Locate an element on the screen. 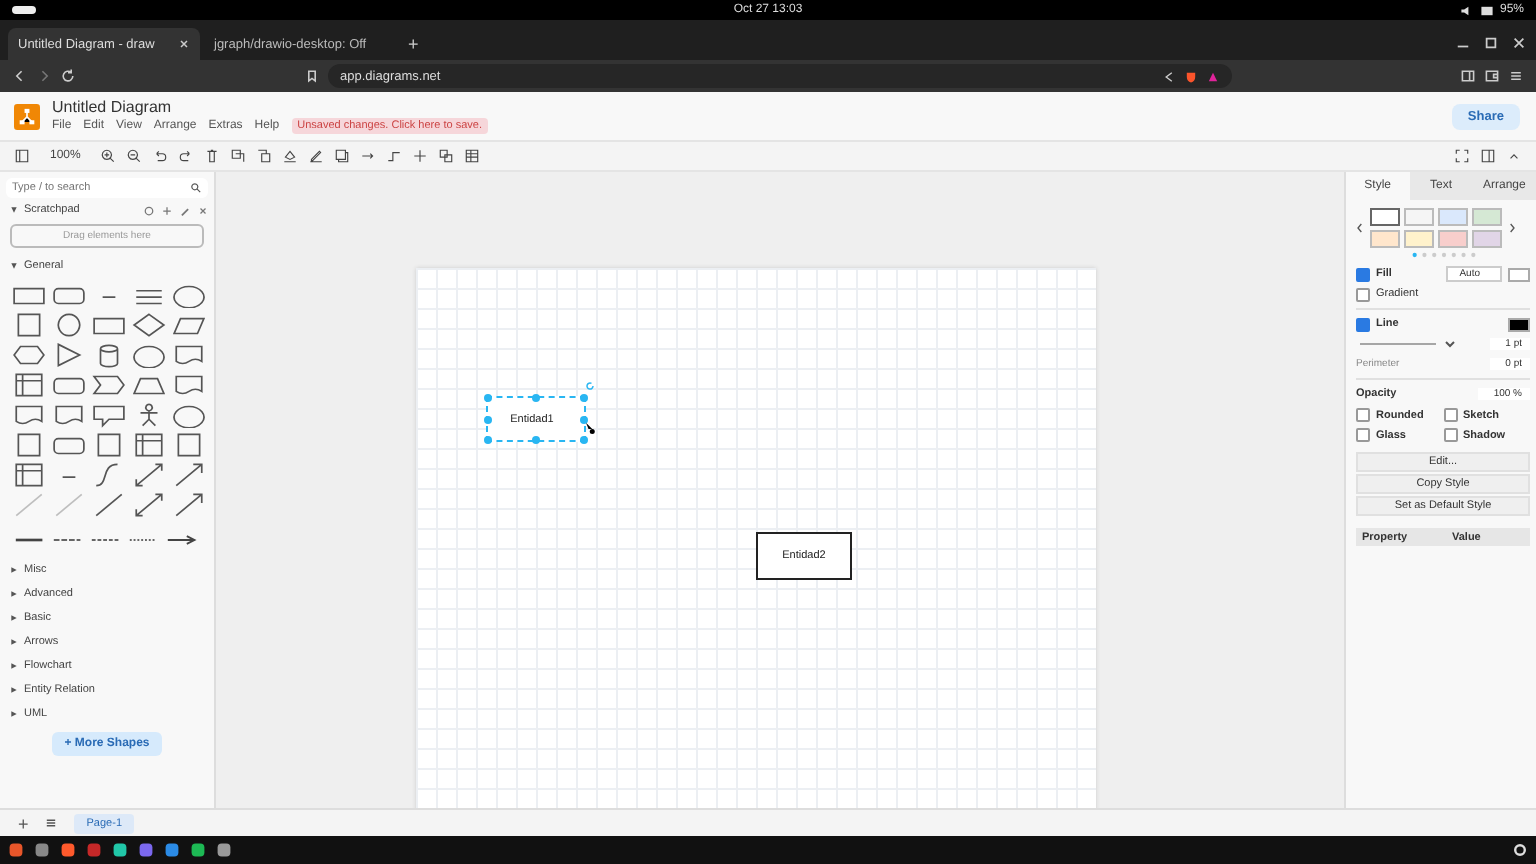 The image size is (1536, 864). reload-icon is located at coordinates (68, 76).